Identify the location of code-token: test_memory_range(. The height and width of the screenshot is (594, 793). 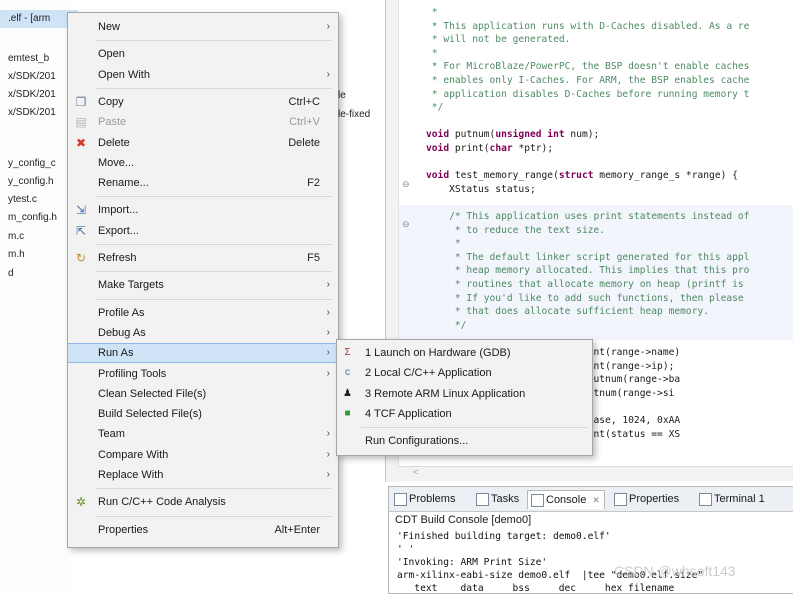
(506, 176).